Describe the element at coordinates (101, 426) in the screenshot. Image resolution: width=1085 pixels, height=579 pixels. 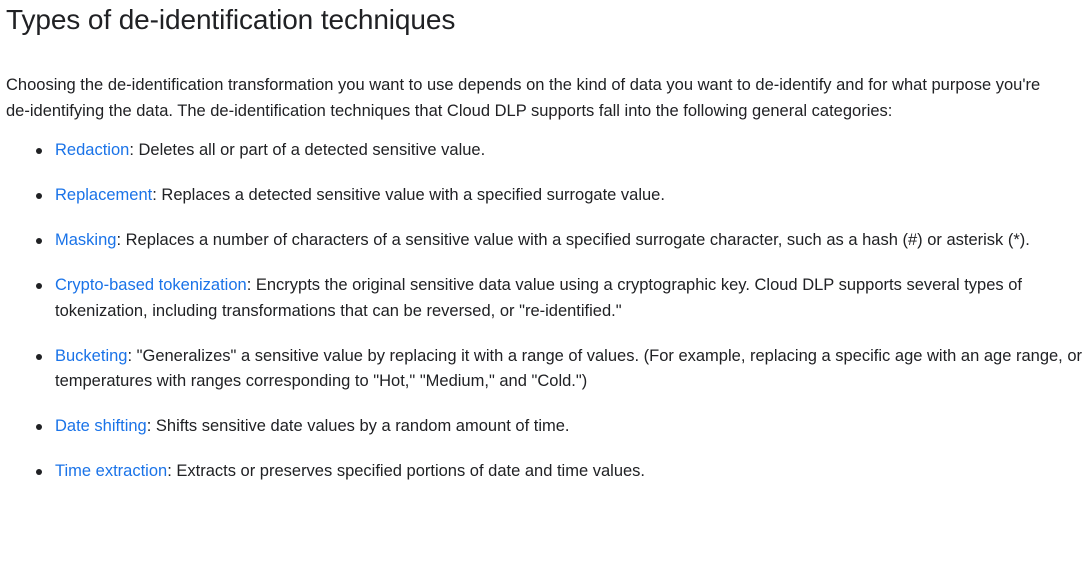
I see `date-shifting-link: Date shifting` at that location.